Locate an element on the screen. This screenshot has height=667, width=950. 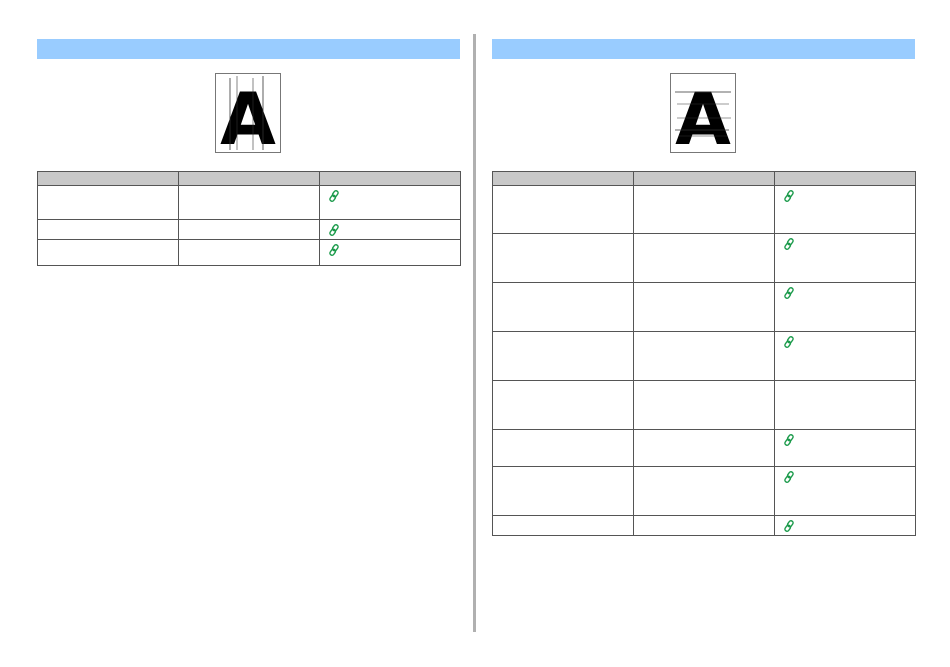
horizontal-streaks-sample-image: A is located at coordinates (703, 113).